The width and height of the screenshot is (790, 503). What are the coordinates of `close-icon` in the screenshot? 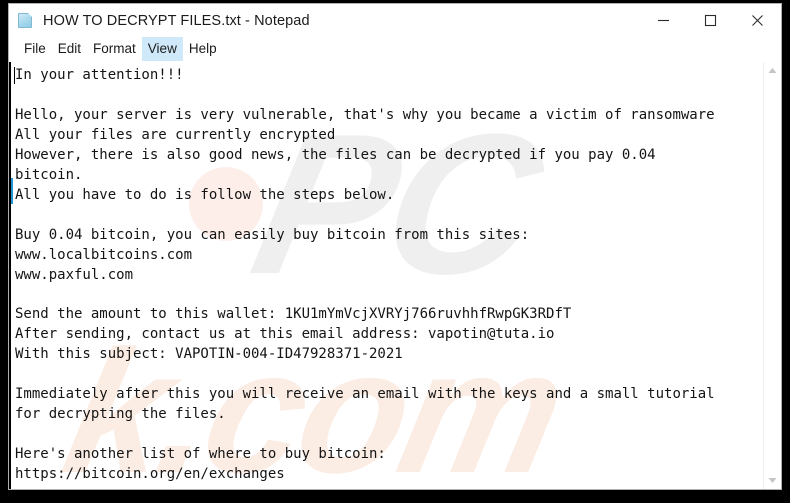 It's located at (757, 20).